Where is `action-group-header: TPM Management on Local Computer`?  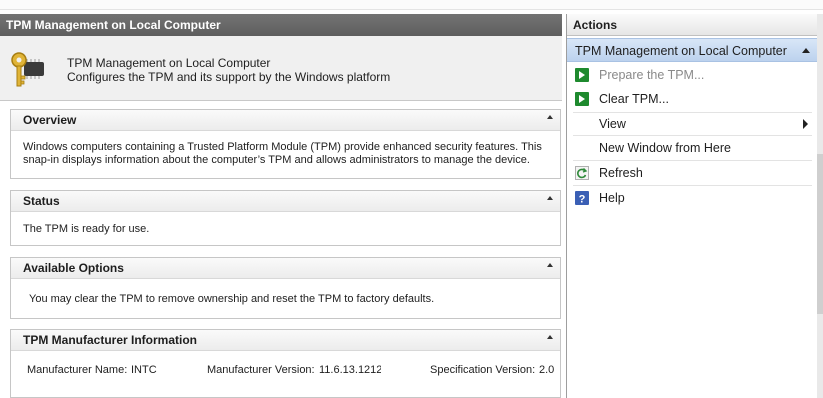
action-group-header: TPM Management on Local Computer is located at coordinates (692, 50).